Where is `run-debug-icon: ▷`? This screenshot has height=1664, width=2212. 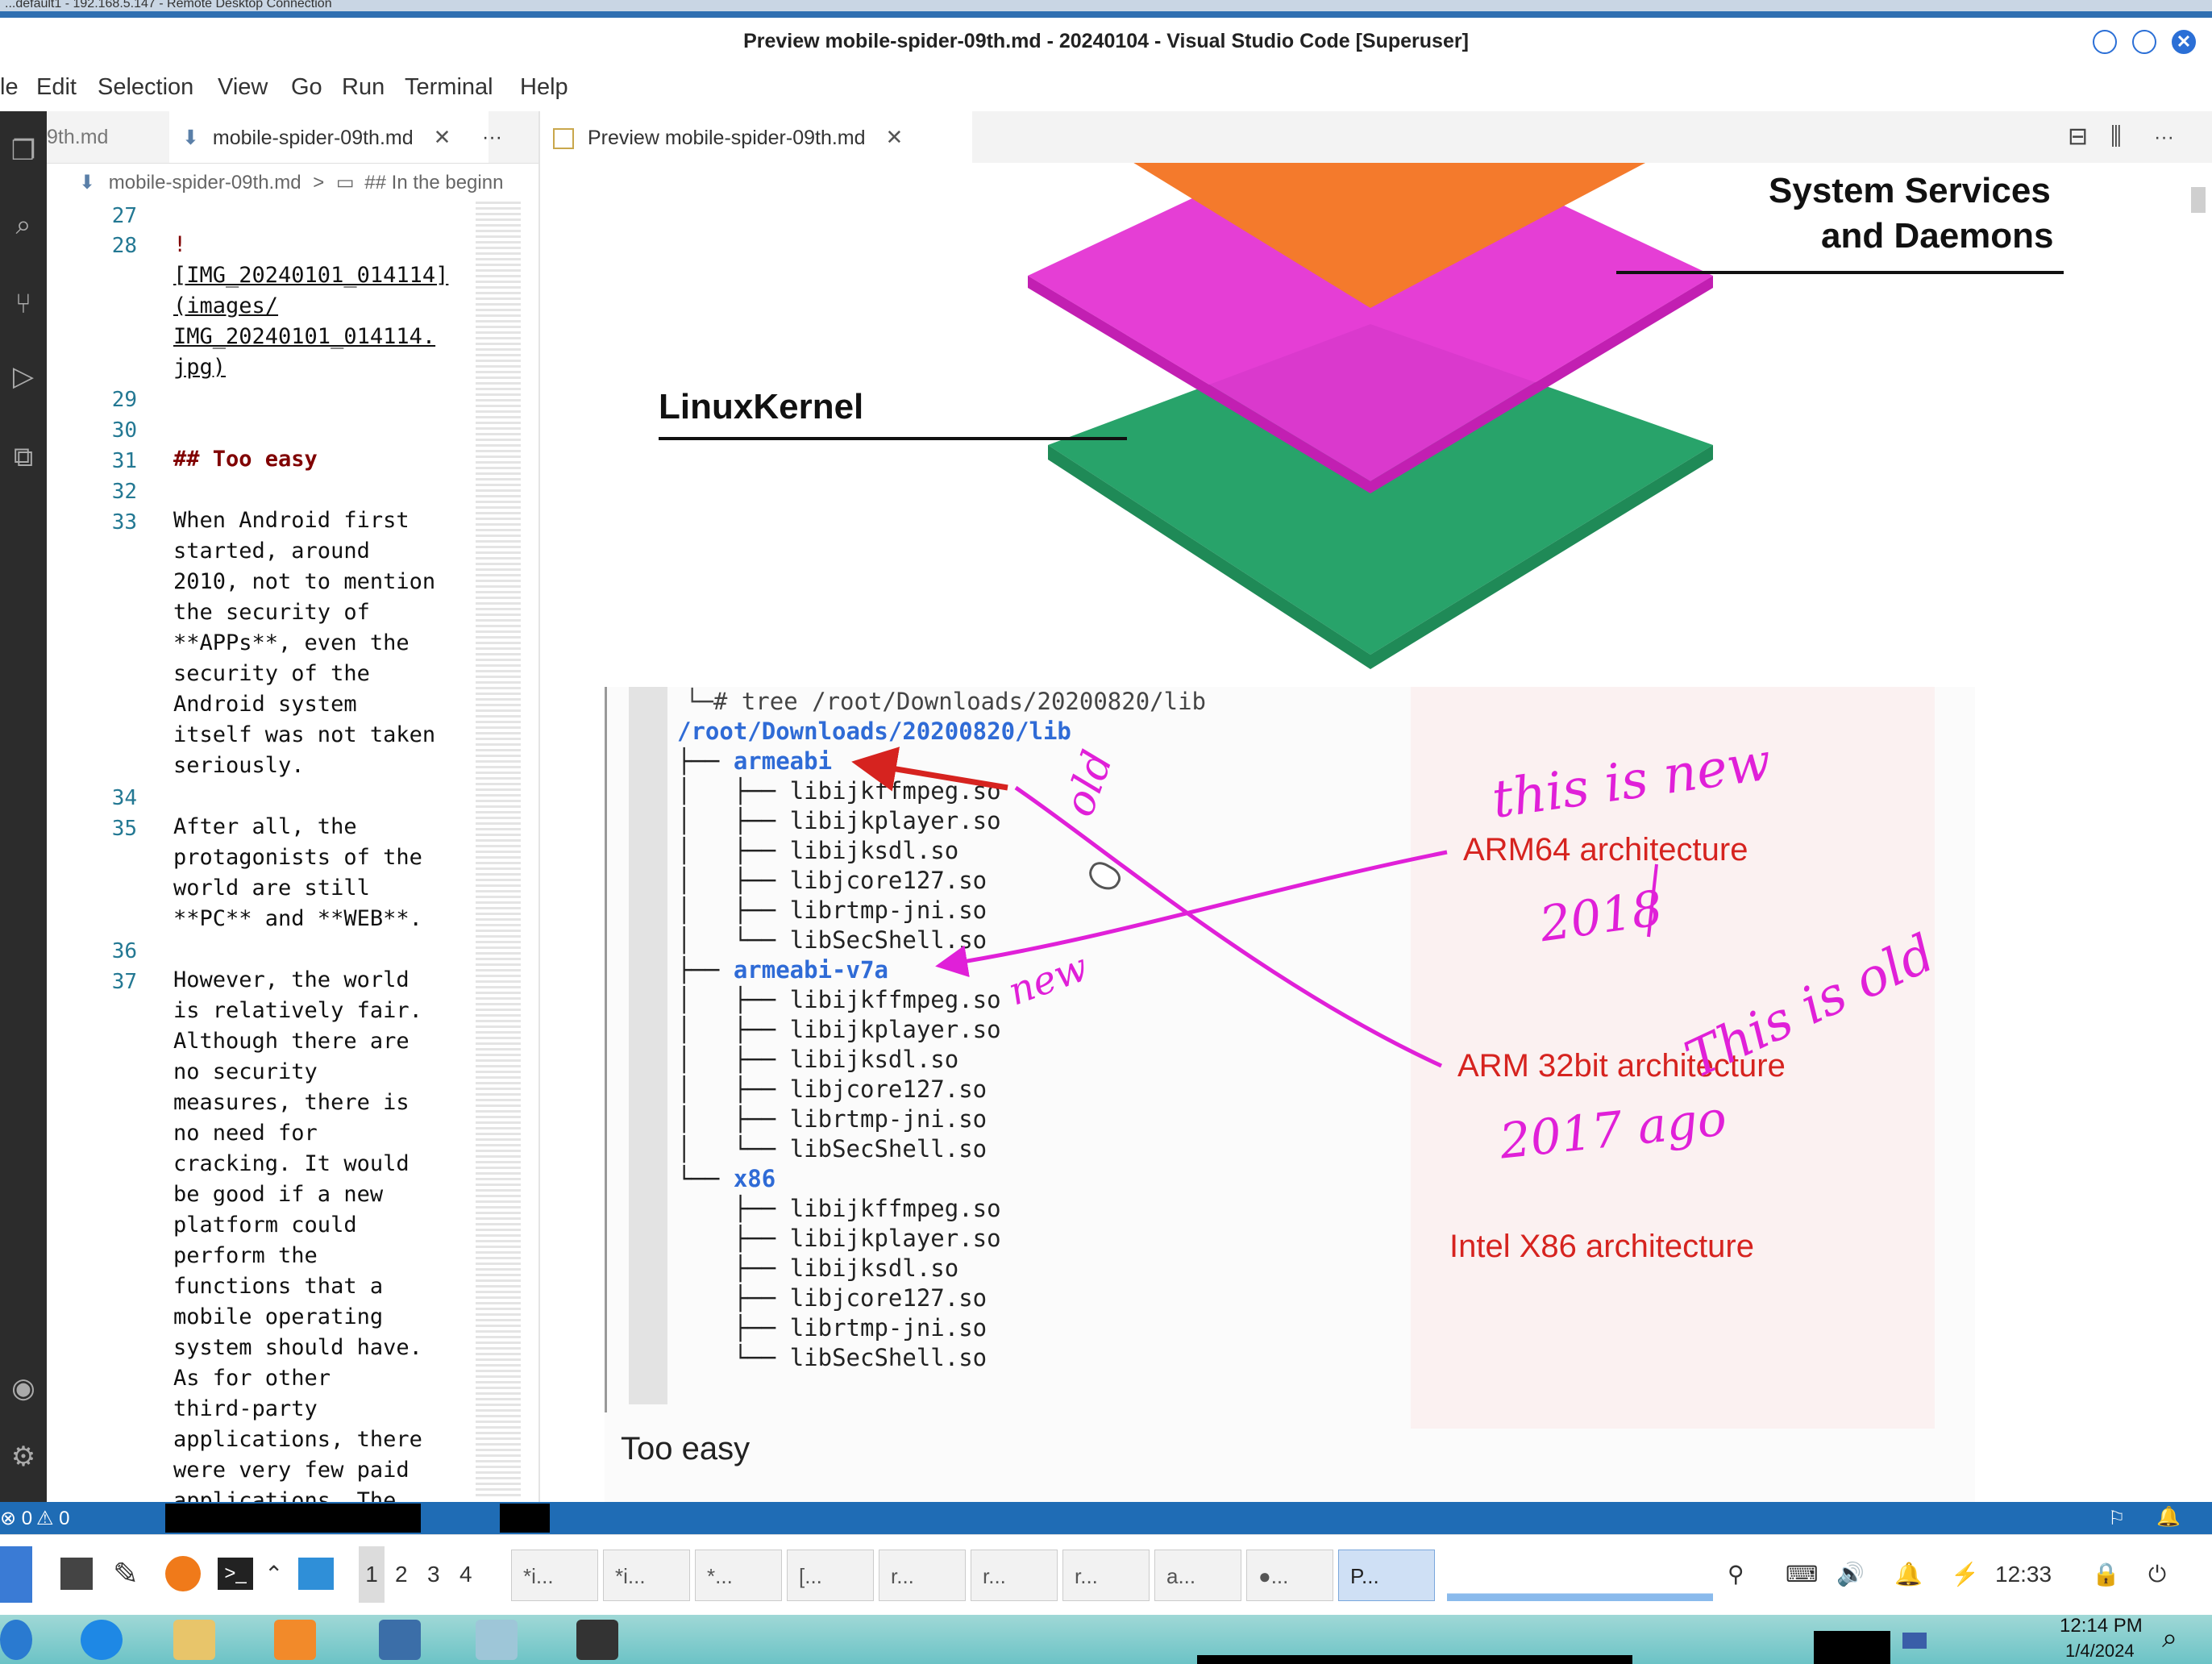 run-debug-icon: ▷ is located at coordinates (23, 376).